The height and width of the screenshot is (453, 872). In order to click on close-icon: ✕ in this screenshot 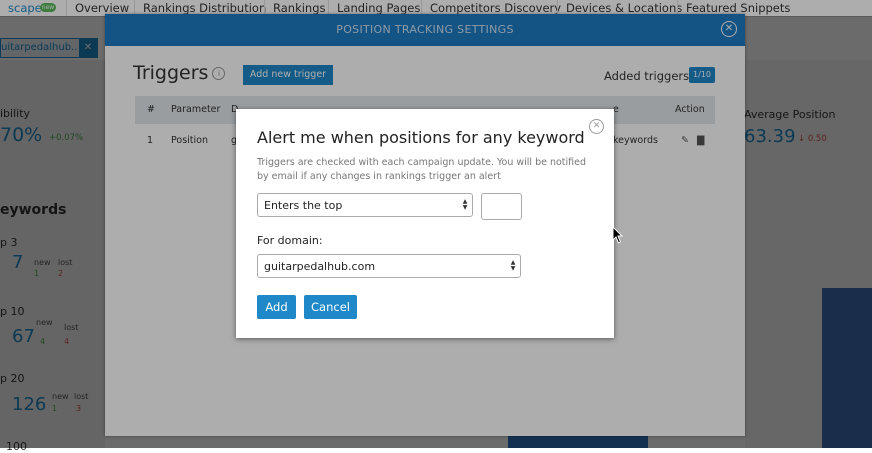, I will do `click(596, 126)`.